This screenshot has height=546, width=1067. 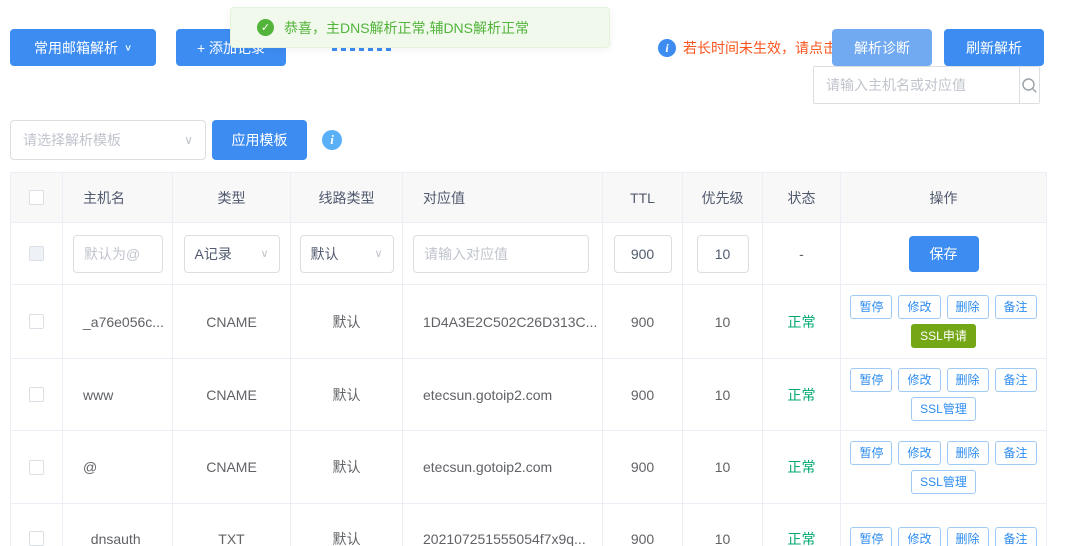 I want to click on table-header-row: 主机名 类型 线路类型 对应值 TTL 优先级 状态 操作, so click(x=528, y=198).